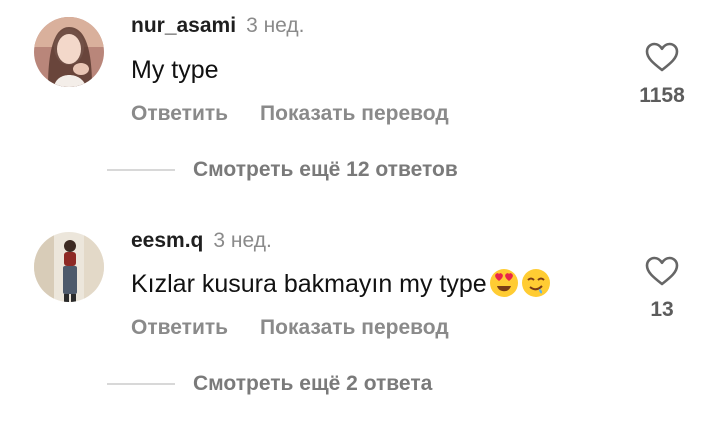  What do you see at coordinates (503, 283) in the screenshot?
I see `heart-eyes-emoji-icon` at bounding box center [503, 283].